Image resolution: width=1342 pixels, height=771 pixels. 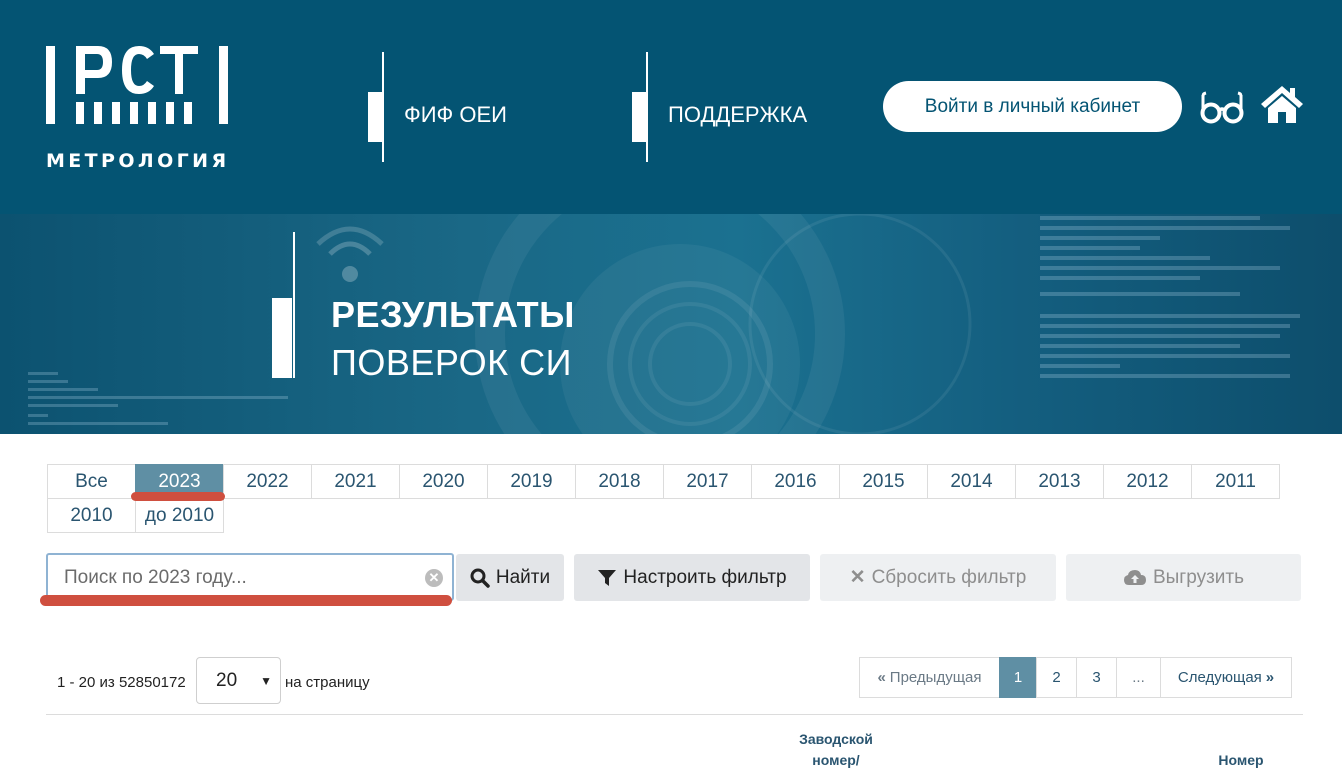 I want to click on tab-2017: 2017, so click(x=707, y=481).